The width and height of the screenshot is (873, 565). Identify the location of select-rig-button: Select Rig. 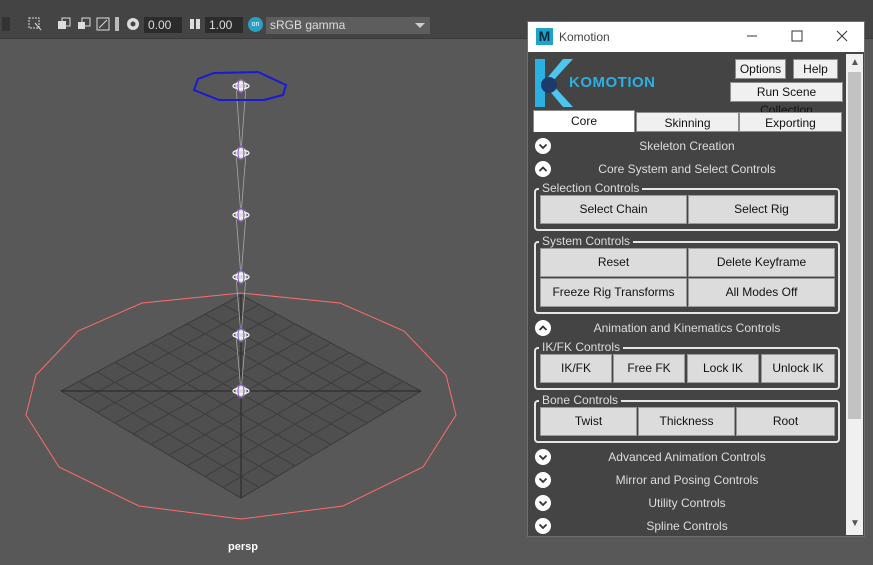
(761, 209).